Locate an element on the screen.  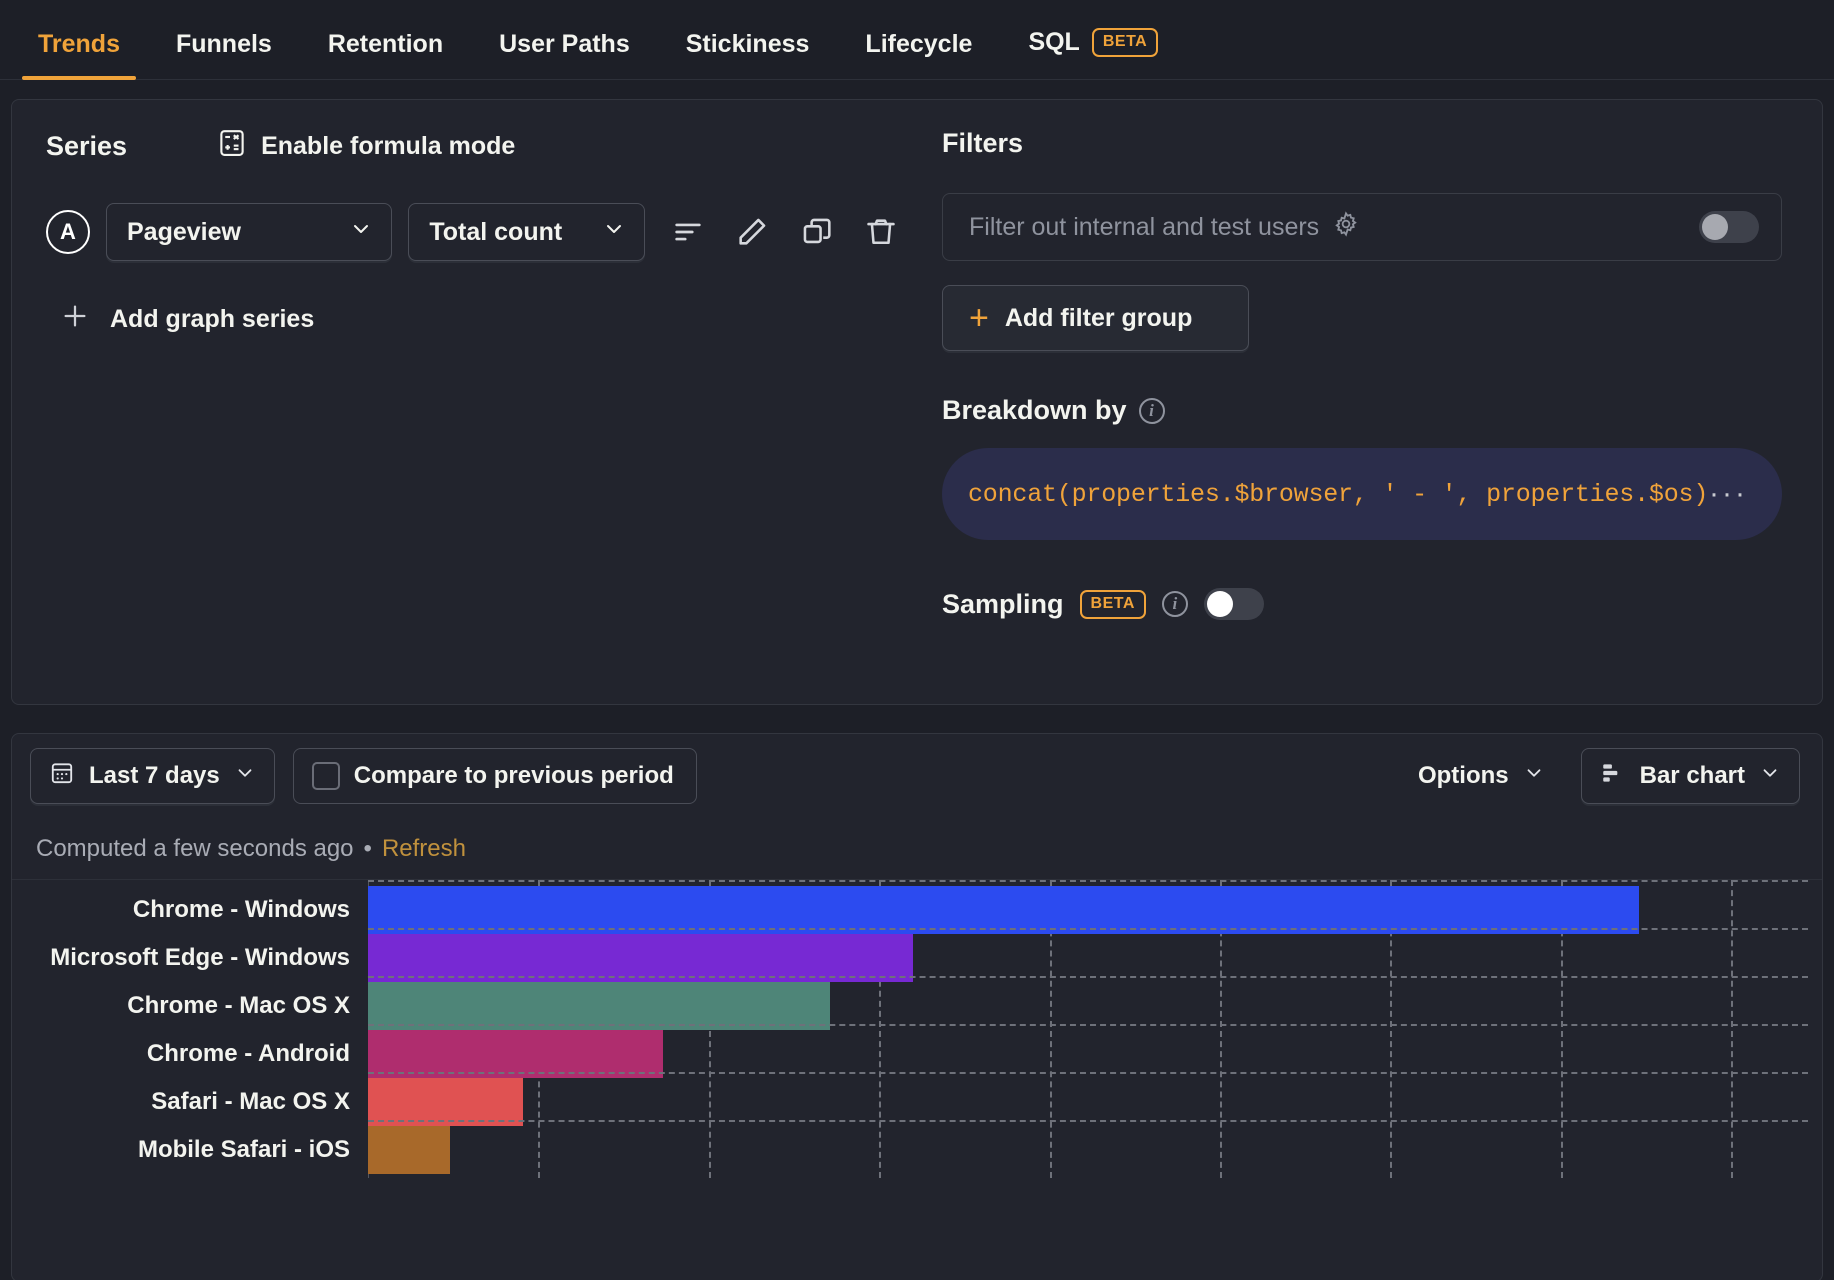
chart-bar-row: Chrome - Android is located at coordinates (917, 1054).